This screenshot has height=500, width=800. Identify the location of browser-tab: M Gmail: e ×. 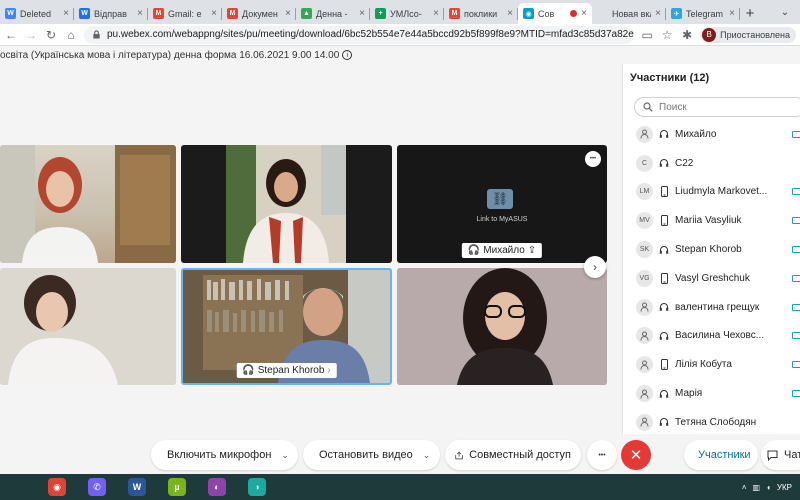
(185, 13).